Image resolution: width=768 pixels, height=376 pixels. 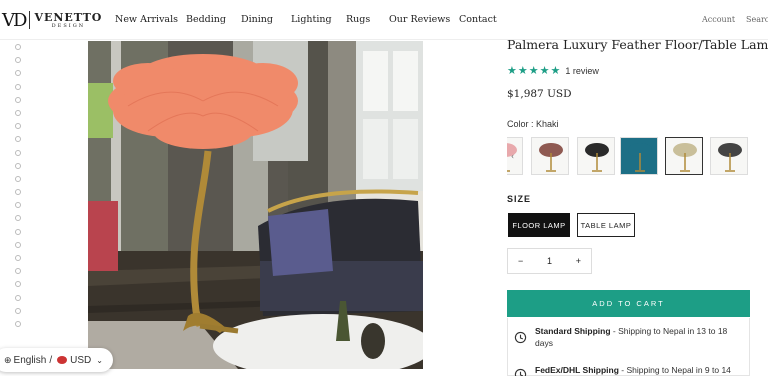 What do you see at coordinates (311, 19) in the screenshot?
I see `nav-lighting: Lighting` at bounding box center [311, 19].